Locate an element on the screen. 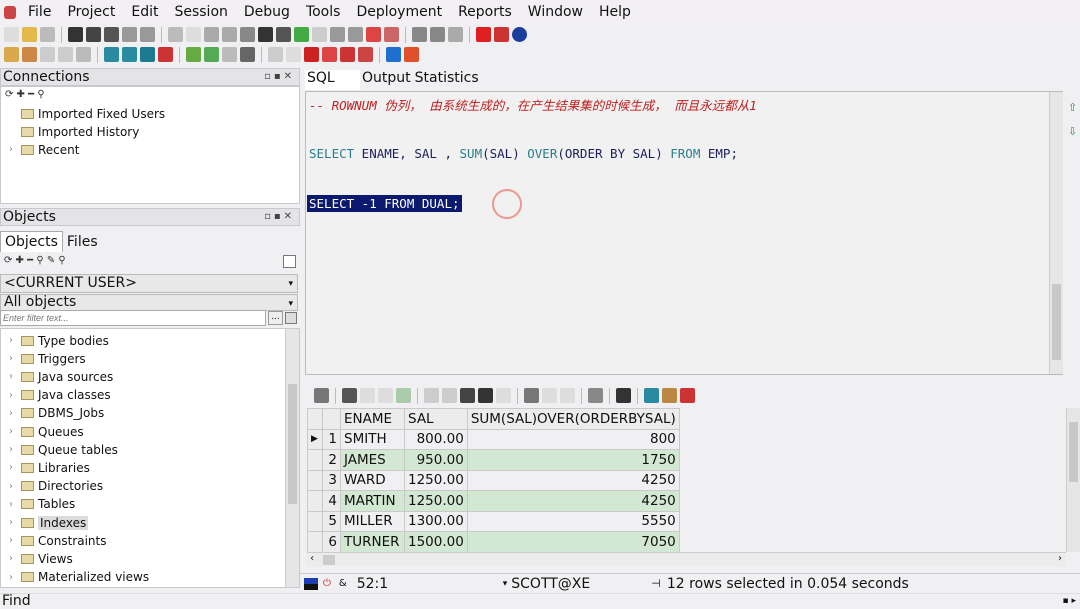  indent-icon is located at coordinates (337, 34).